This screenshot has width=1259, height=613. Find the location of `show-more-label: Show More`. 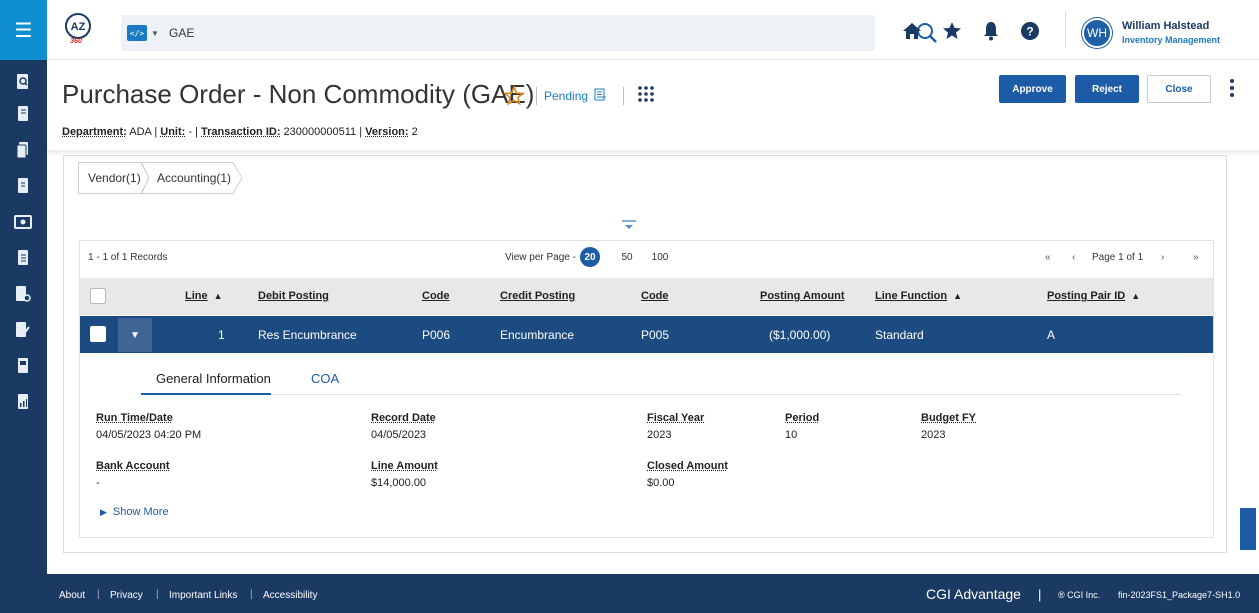

show-more-label: Show More is located at coordinates (140, 512).